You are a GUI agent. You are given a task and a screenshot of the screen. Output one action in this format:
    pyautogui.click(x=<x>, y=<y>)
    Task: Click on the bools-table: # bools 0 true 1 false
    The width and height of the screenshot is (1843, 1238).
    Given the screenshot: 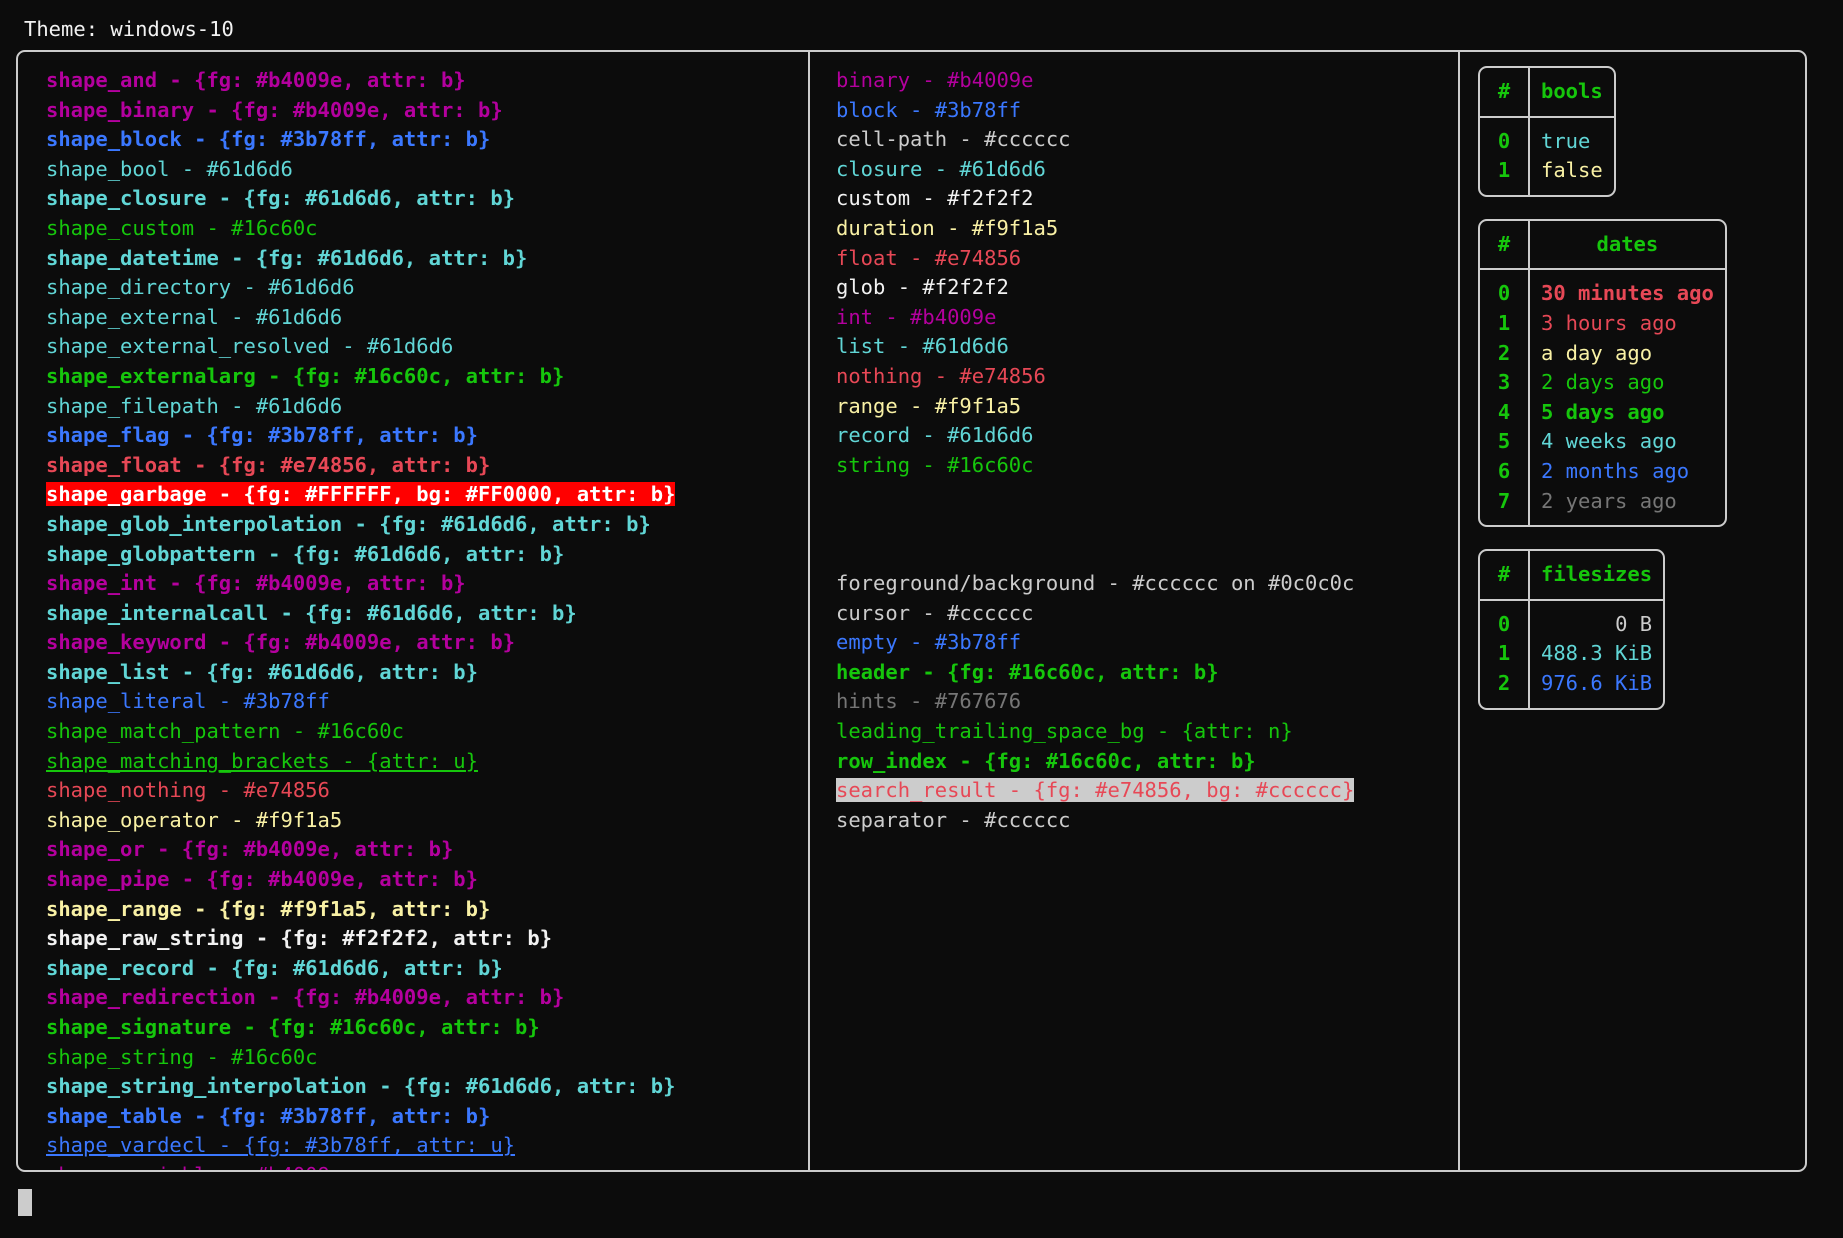 What is the action you would take?
    pyautogui.click(x=1547, y=131)
    